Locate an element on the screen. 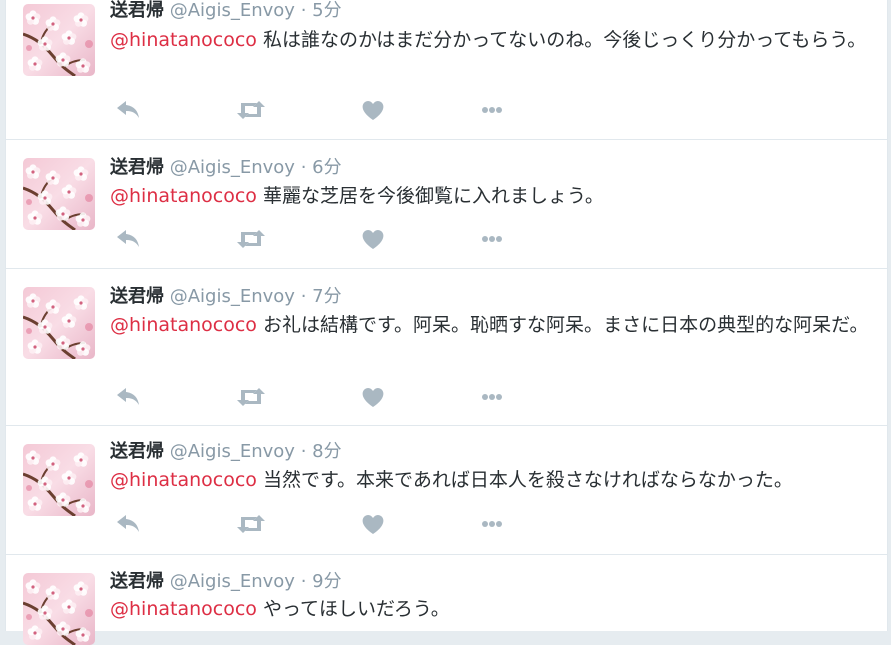 This screenshot has height=645, width=891. tweet-header: 送君帰 @Aigis_Envoy · 5分 is located at coordinates (226, 11).